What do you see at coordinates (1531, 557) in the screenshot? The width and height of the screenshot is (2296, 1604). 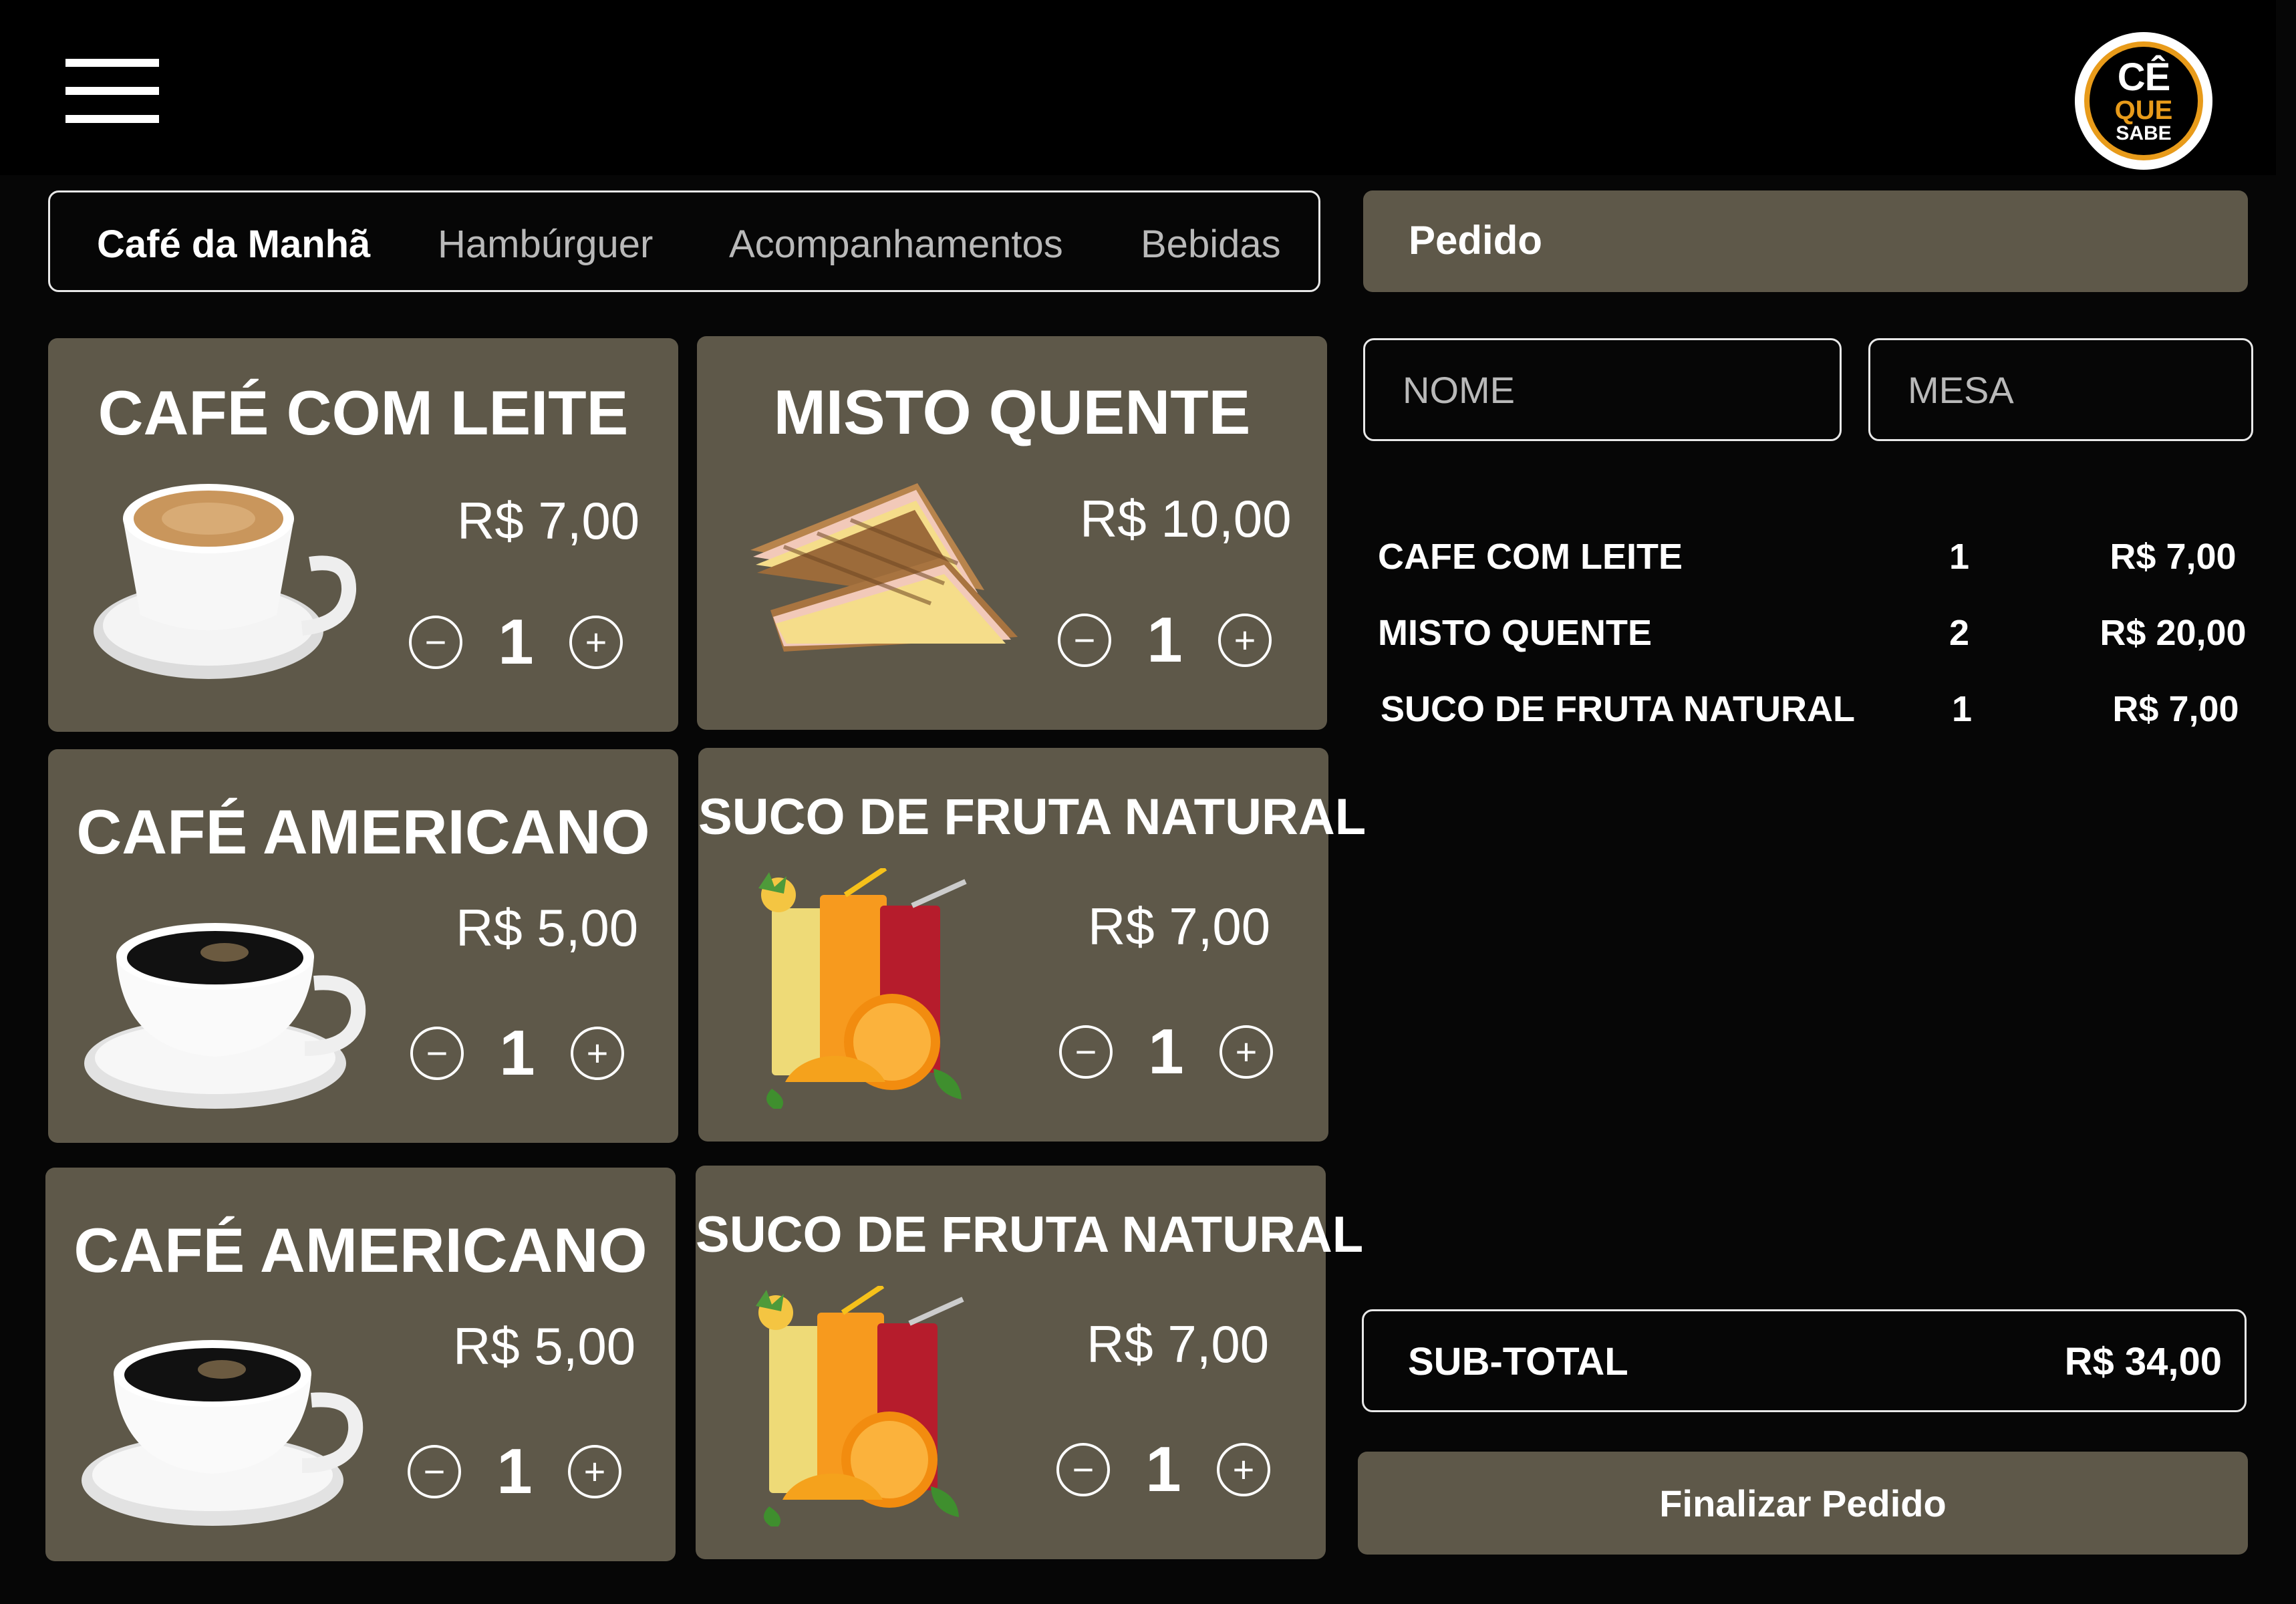 I see `order-item-name: CAFE COM LEITE` at bounding box center [1531, 557].